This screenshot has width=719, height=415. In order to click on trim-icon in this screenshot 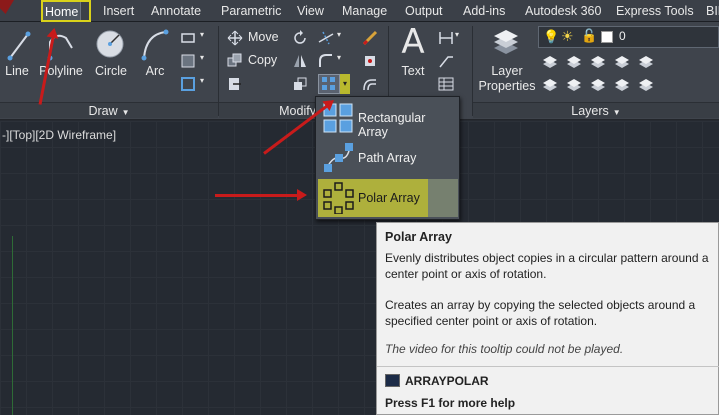, I will do `click(326, 38)`.